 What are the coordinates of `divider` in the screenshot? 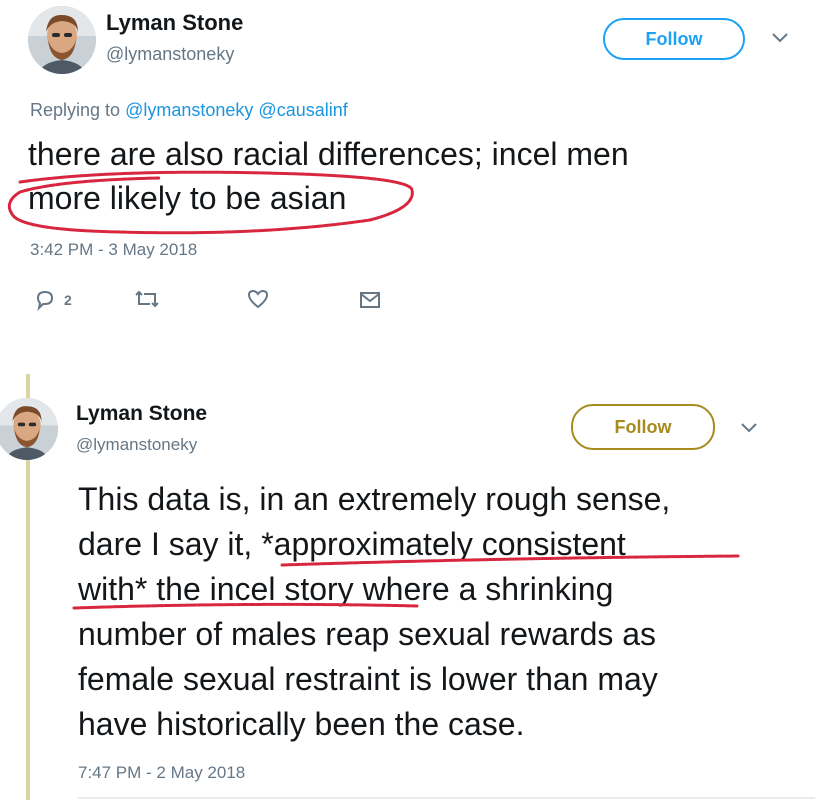 It's located at (446, 798).